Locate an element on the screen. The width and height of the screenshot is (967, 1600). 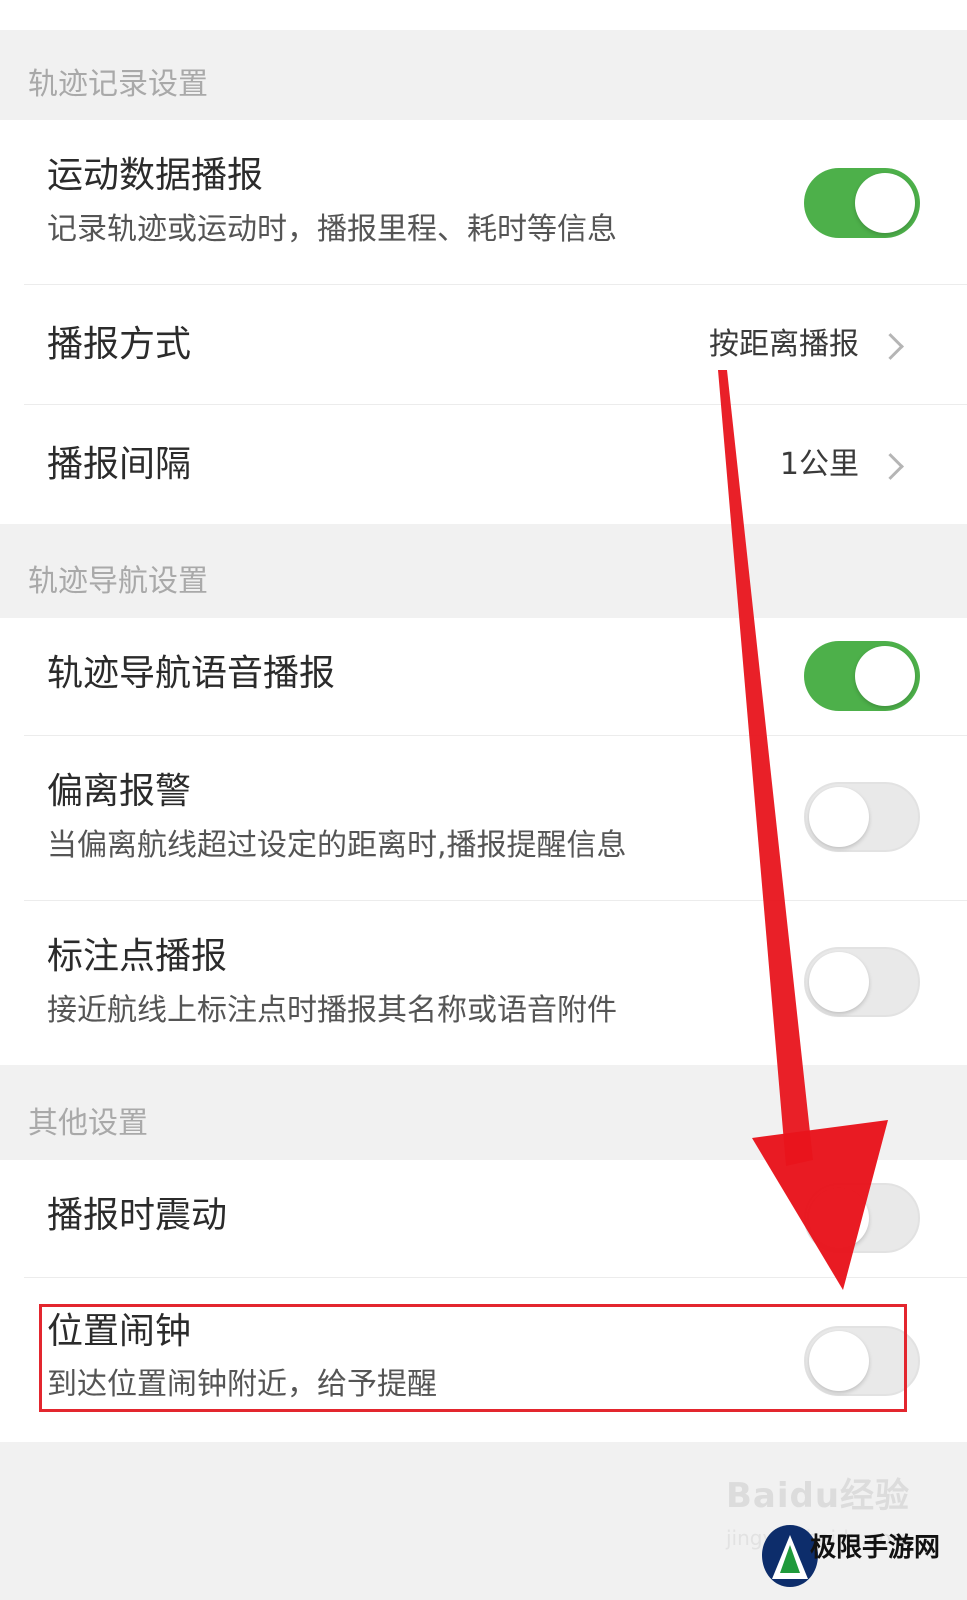
baidu-watermark: Baidu经验 is located at coordinates (818, 1496).